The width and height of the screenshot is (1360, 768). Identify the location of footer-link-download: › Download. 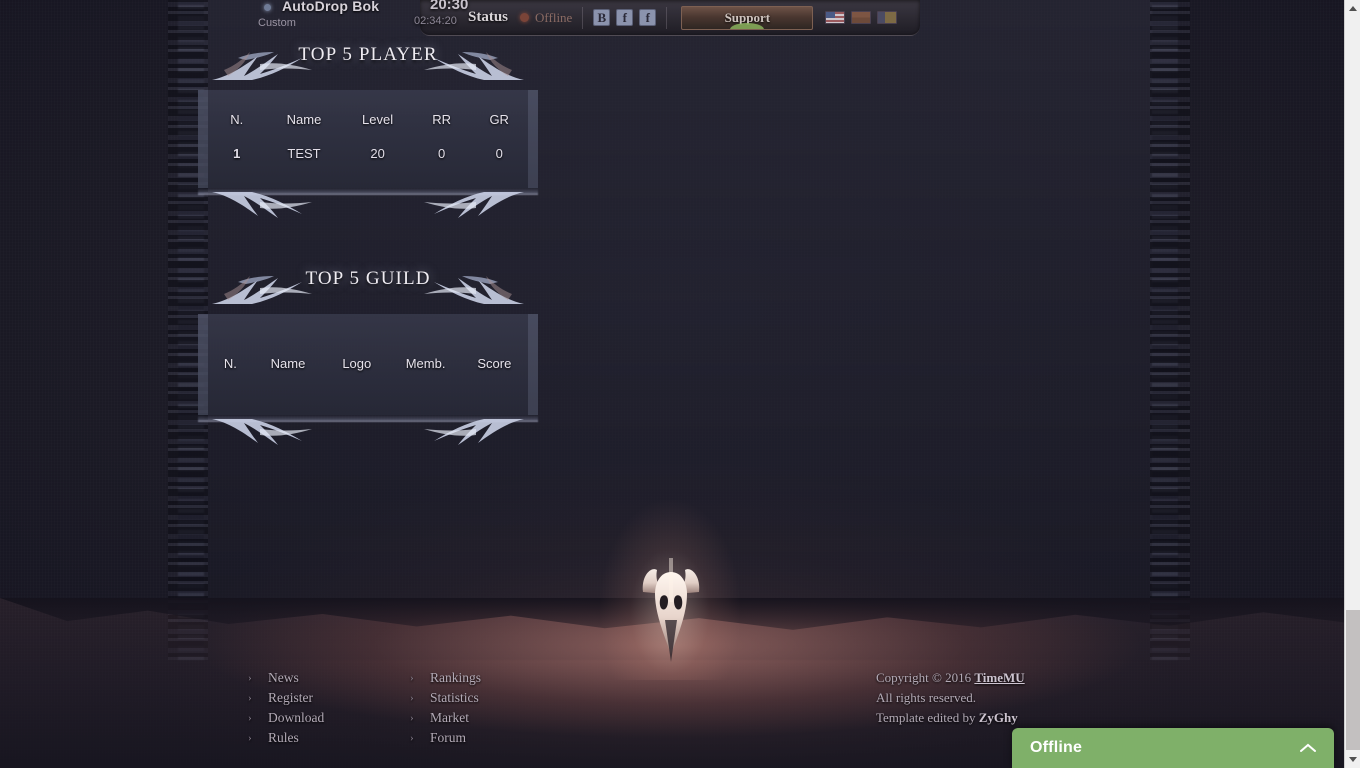
(323, 718).